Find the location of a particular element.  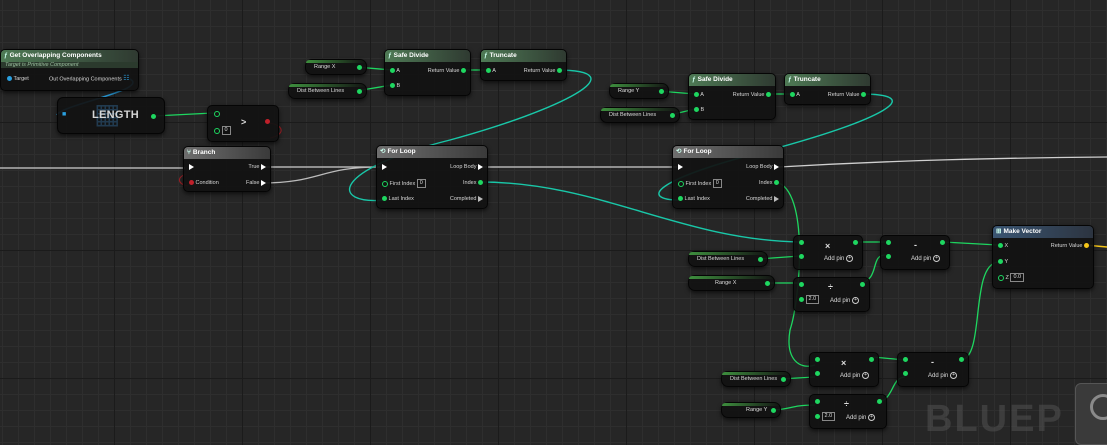

multiply-node-1: × Add pin + is located at coordinates (828, 252).